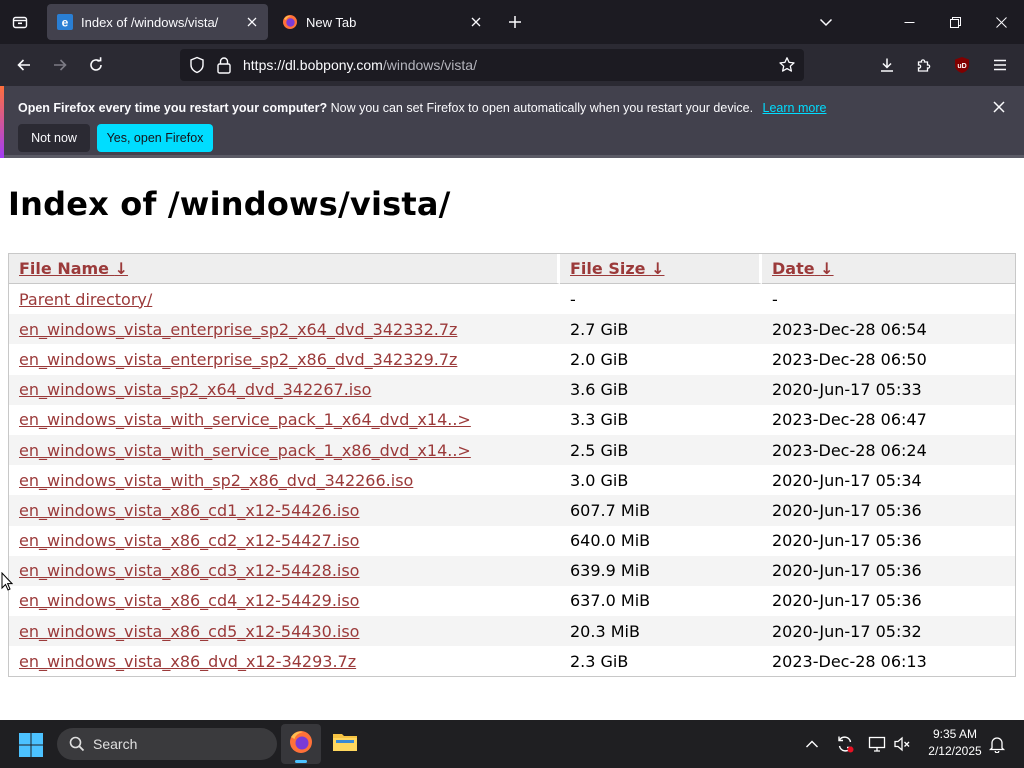 Image resolution: width=1024 pixels, height=768 pixels. What do you see at coordinates (187, 661) in the screenshot?
I see `file-link: en_windows_vista_x86_dvd_x12-34293.7z` at bounding box center [187, 661].